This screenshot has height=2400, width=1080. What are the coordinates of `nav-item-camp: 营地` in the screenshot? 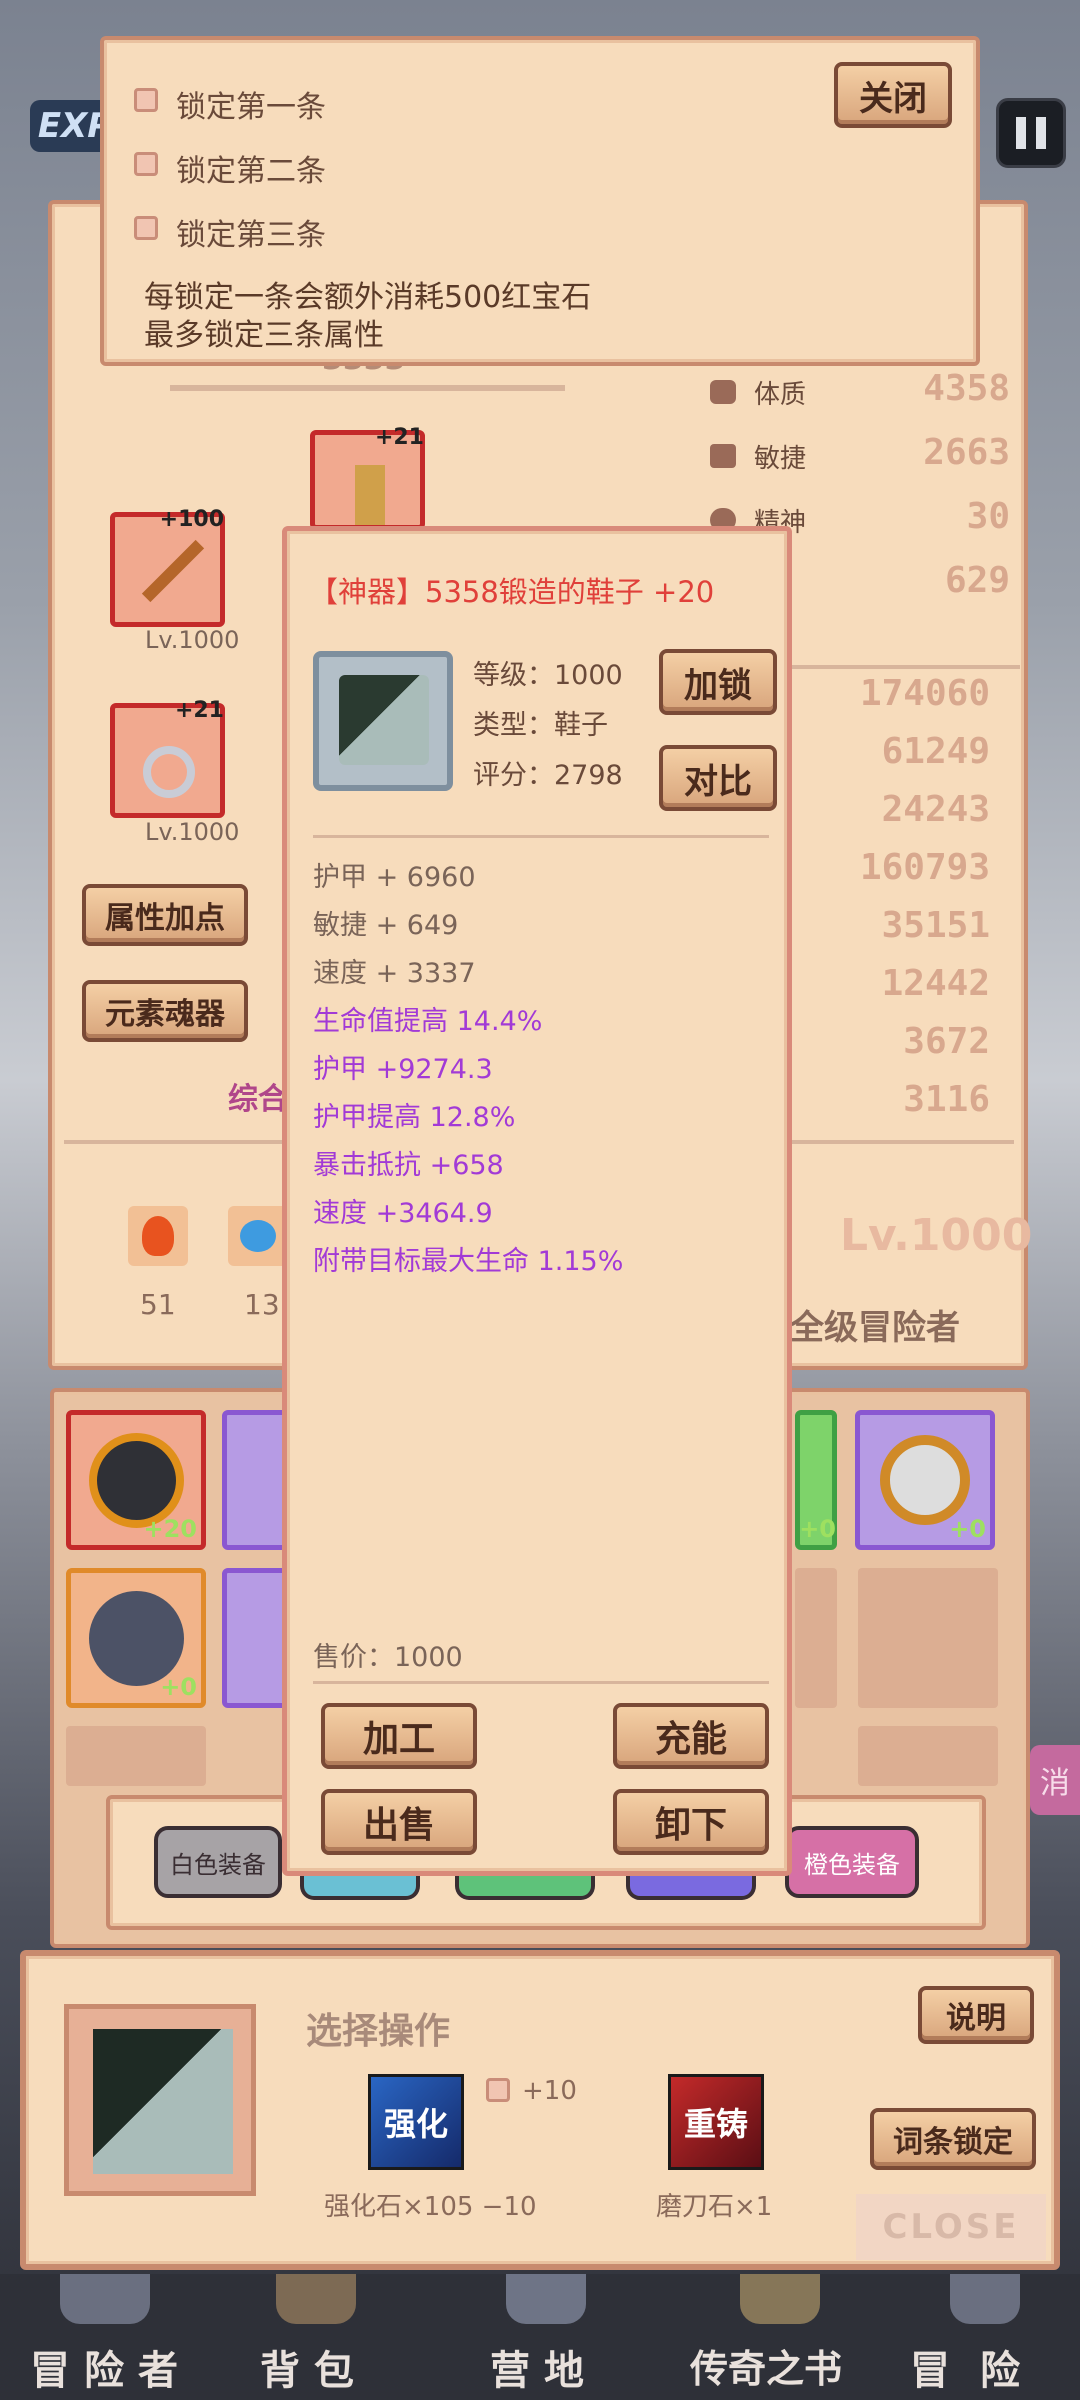 It's located at (550, 2337).